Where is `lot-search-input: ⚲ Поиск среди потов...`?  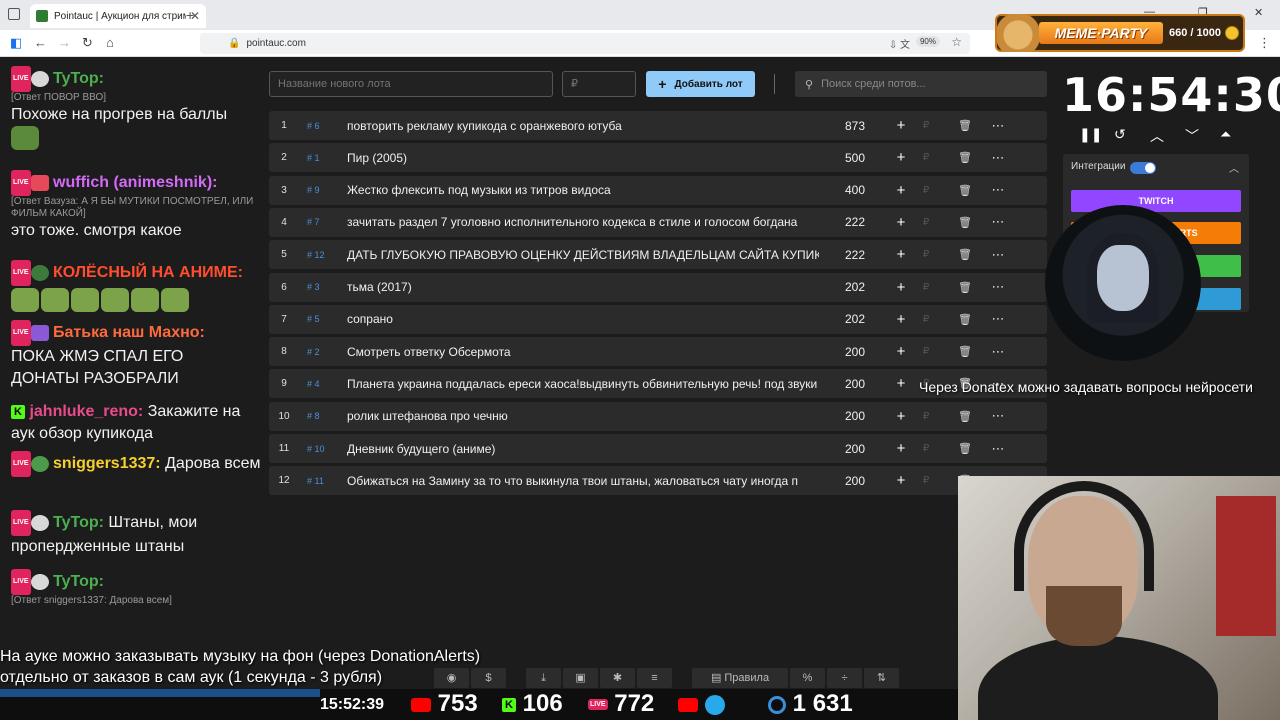 lot-search-input: ⚲ Поиск среди потов... is located at coordinates (921, 84).